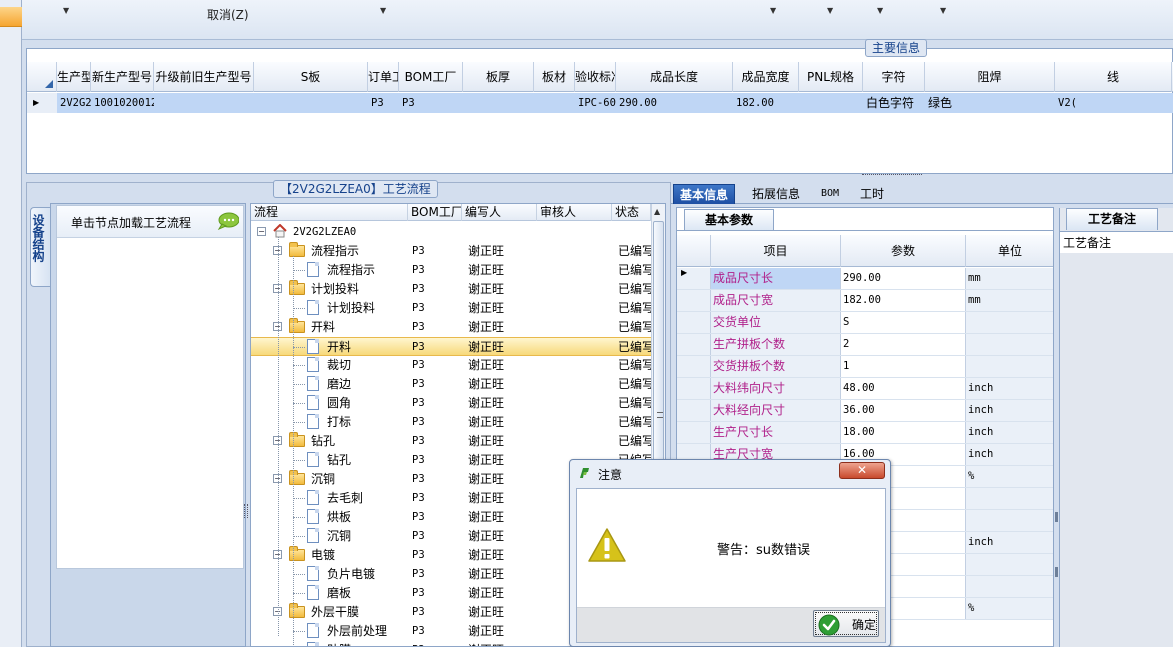 The height and width of the screenshot is (647, 1173). What do you see at coordinates (631, 212) in the screenshot?
I see `tree-column-header: 状态` at bounding box center [631, 212].